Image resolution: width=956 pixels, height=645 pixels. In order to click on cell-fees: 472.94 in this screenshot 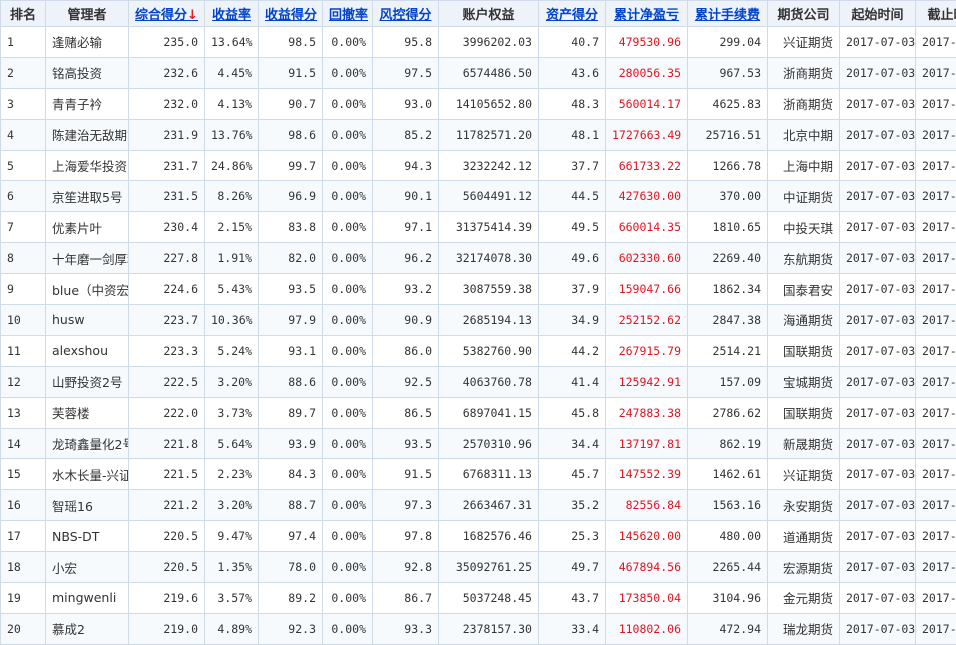, I will do `click(728, 628)`.